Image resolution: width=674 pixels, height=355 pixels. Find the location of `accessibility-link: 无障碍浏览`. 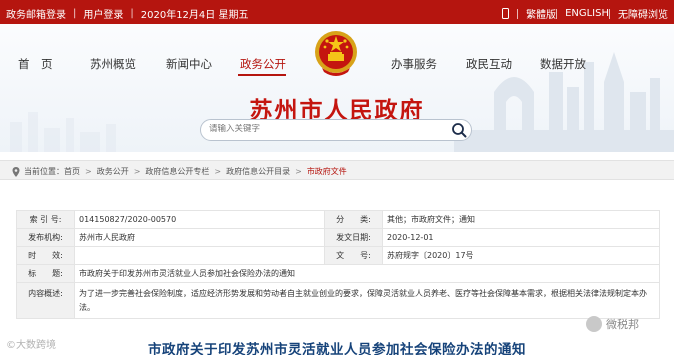

accessibility-link: 无障碍浏览 is located at coordinates (643, 13).